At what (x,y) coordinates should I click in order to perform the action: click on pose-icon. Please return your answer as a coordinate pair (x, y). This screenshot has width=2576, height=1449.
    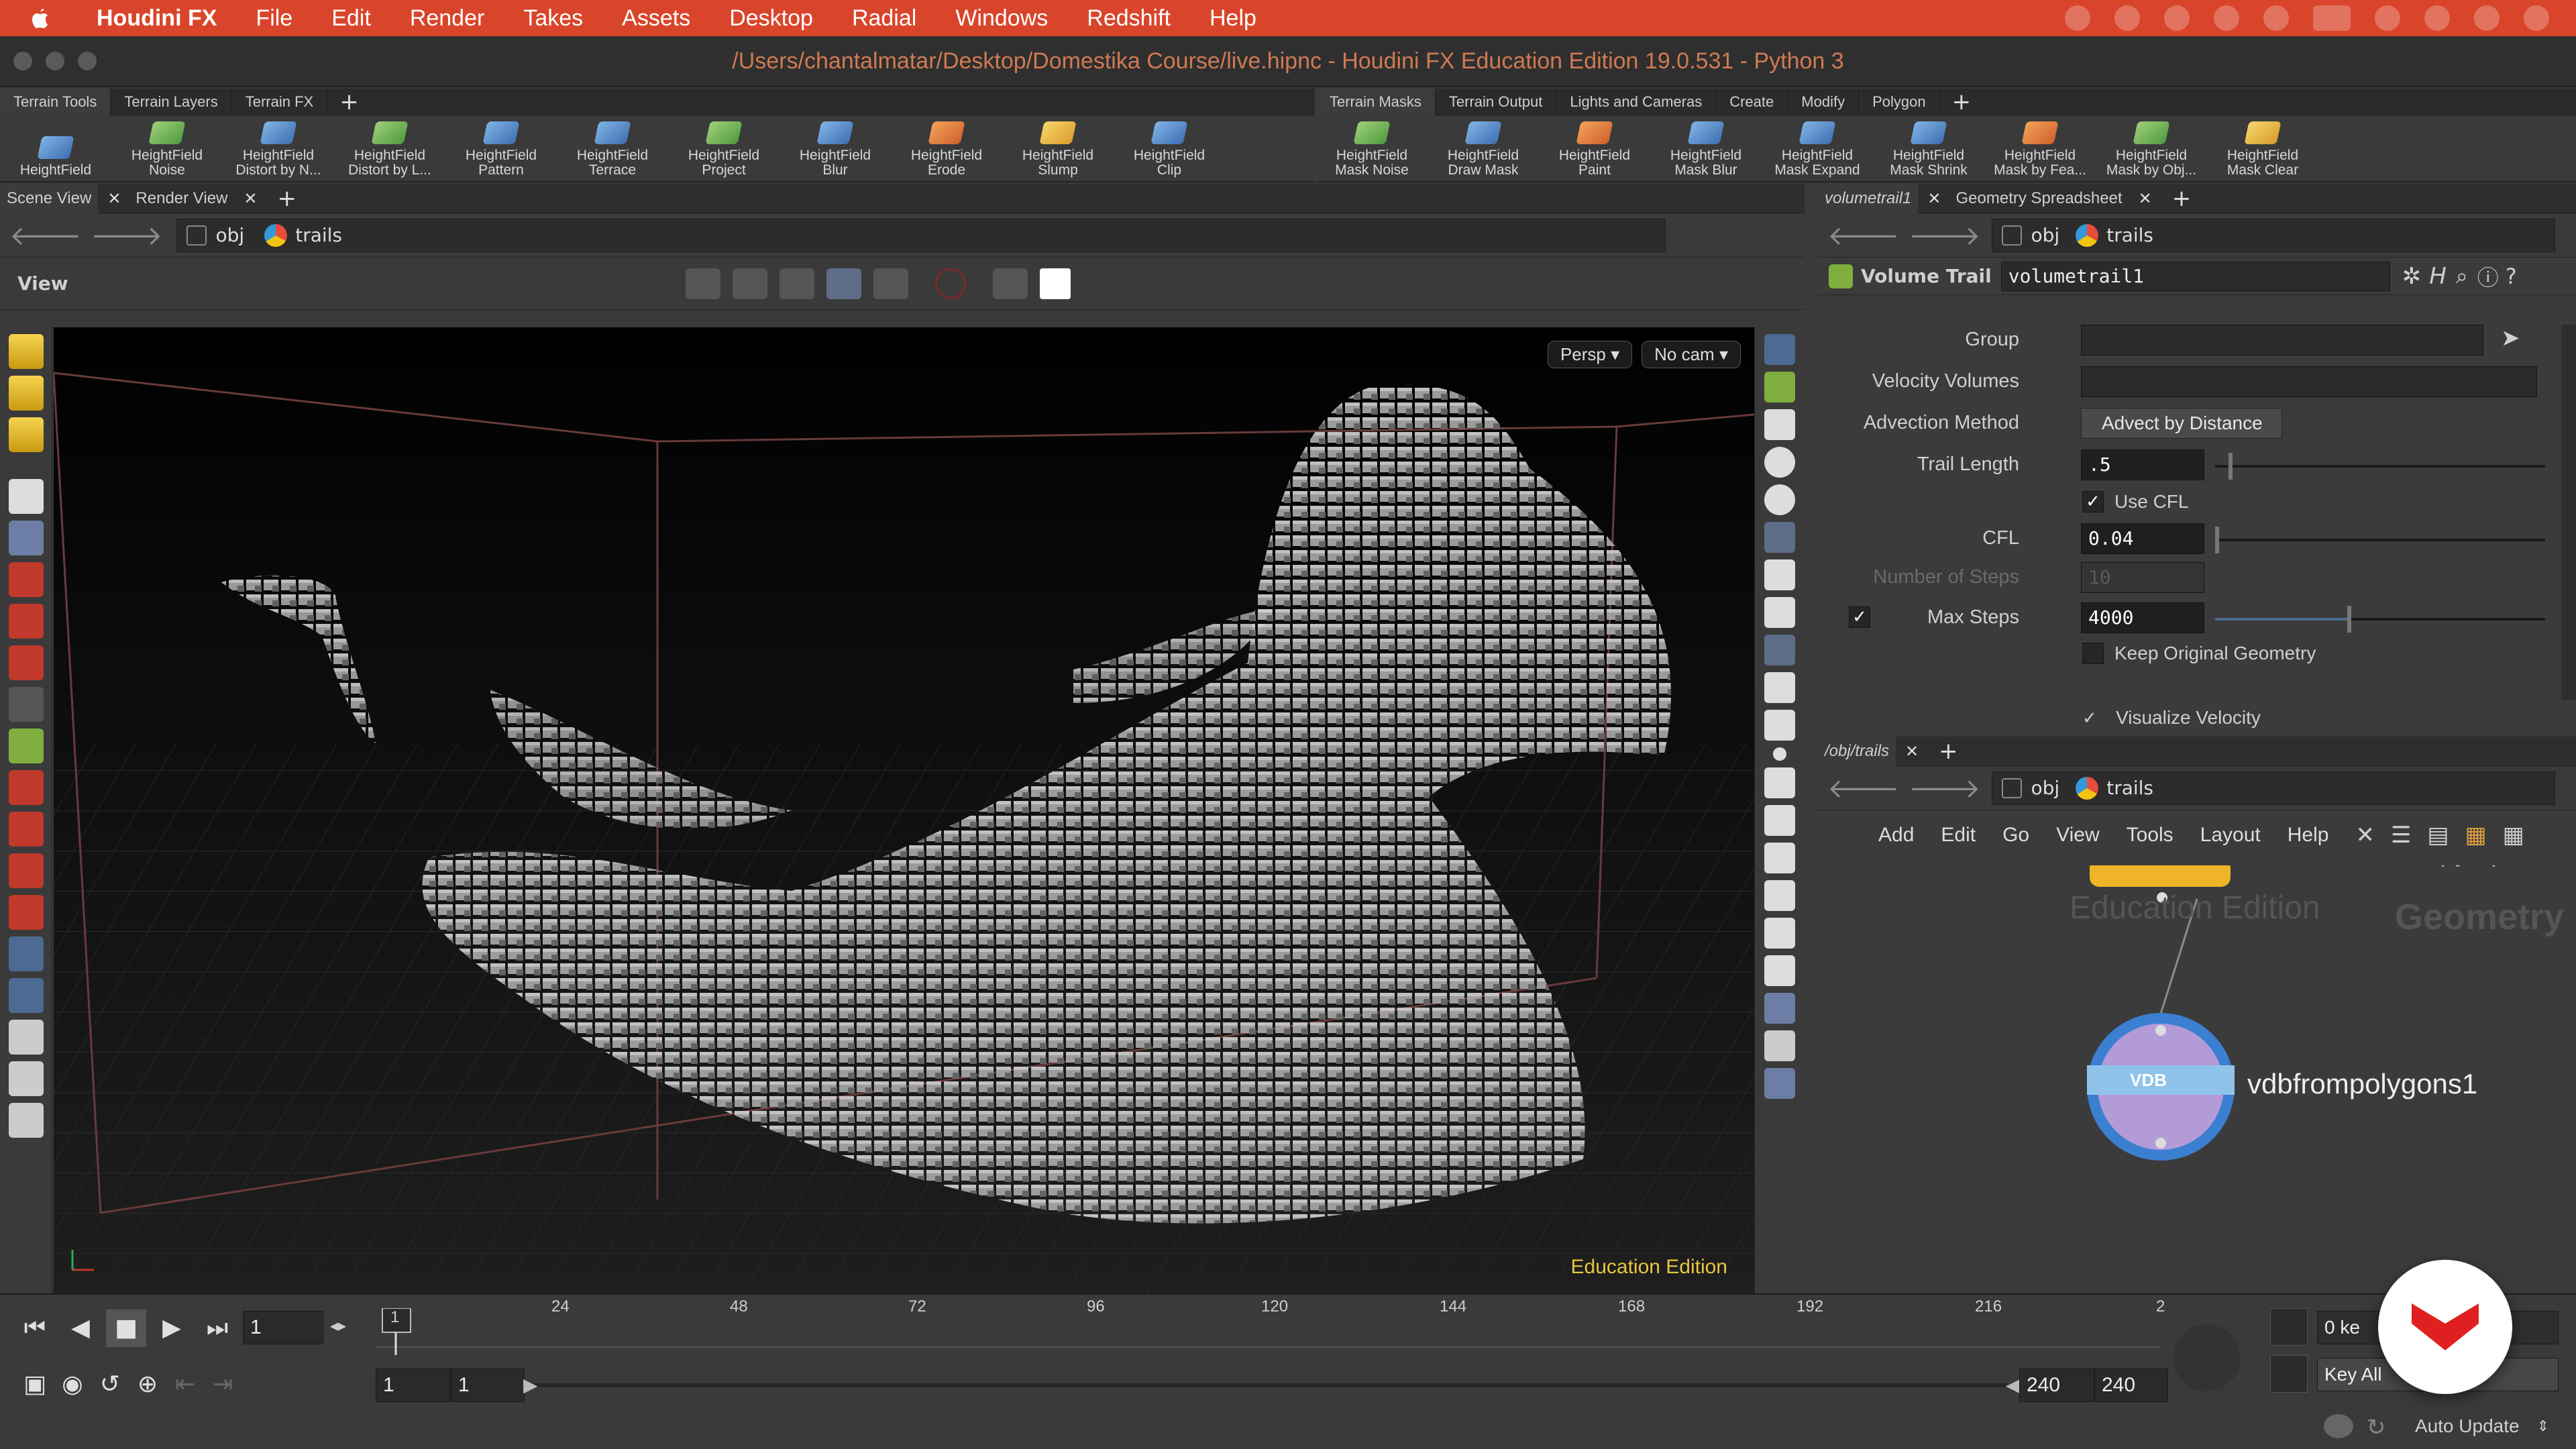
    Looking at the image, I should click on (26, 662).